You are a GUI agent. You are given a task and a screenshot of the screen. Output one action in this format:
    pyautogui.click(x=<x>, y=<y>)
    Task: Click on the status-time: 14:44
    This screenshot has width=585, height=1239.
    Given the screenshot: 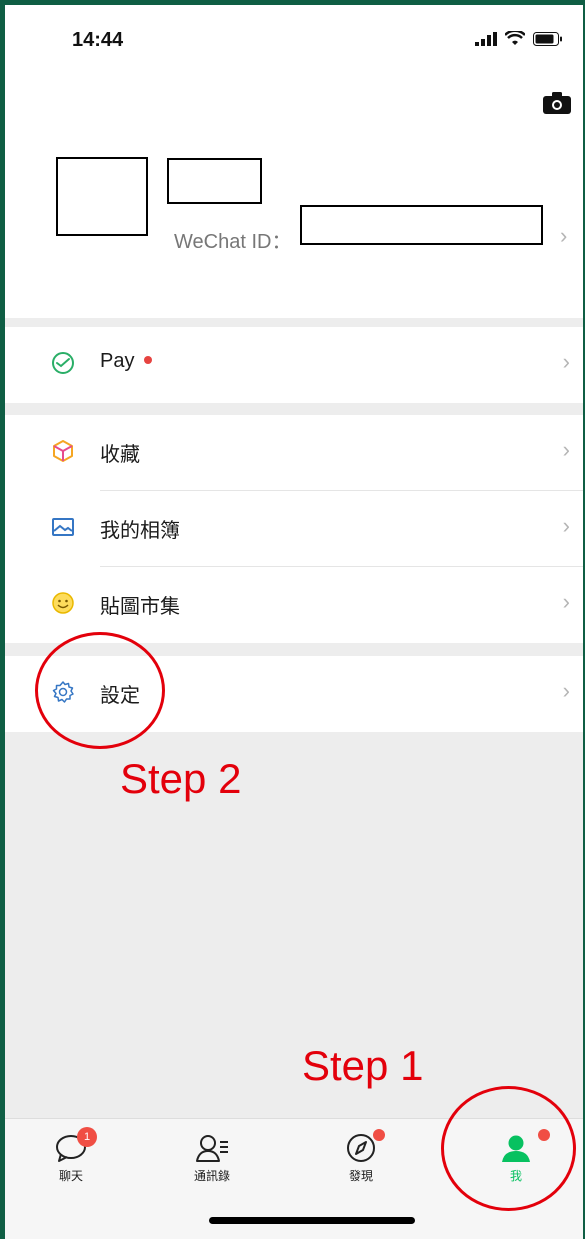 What is the action you would take?
    pyautogui.click(x=98, y=40)
    